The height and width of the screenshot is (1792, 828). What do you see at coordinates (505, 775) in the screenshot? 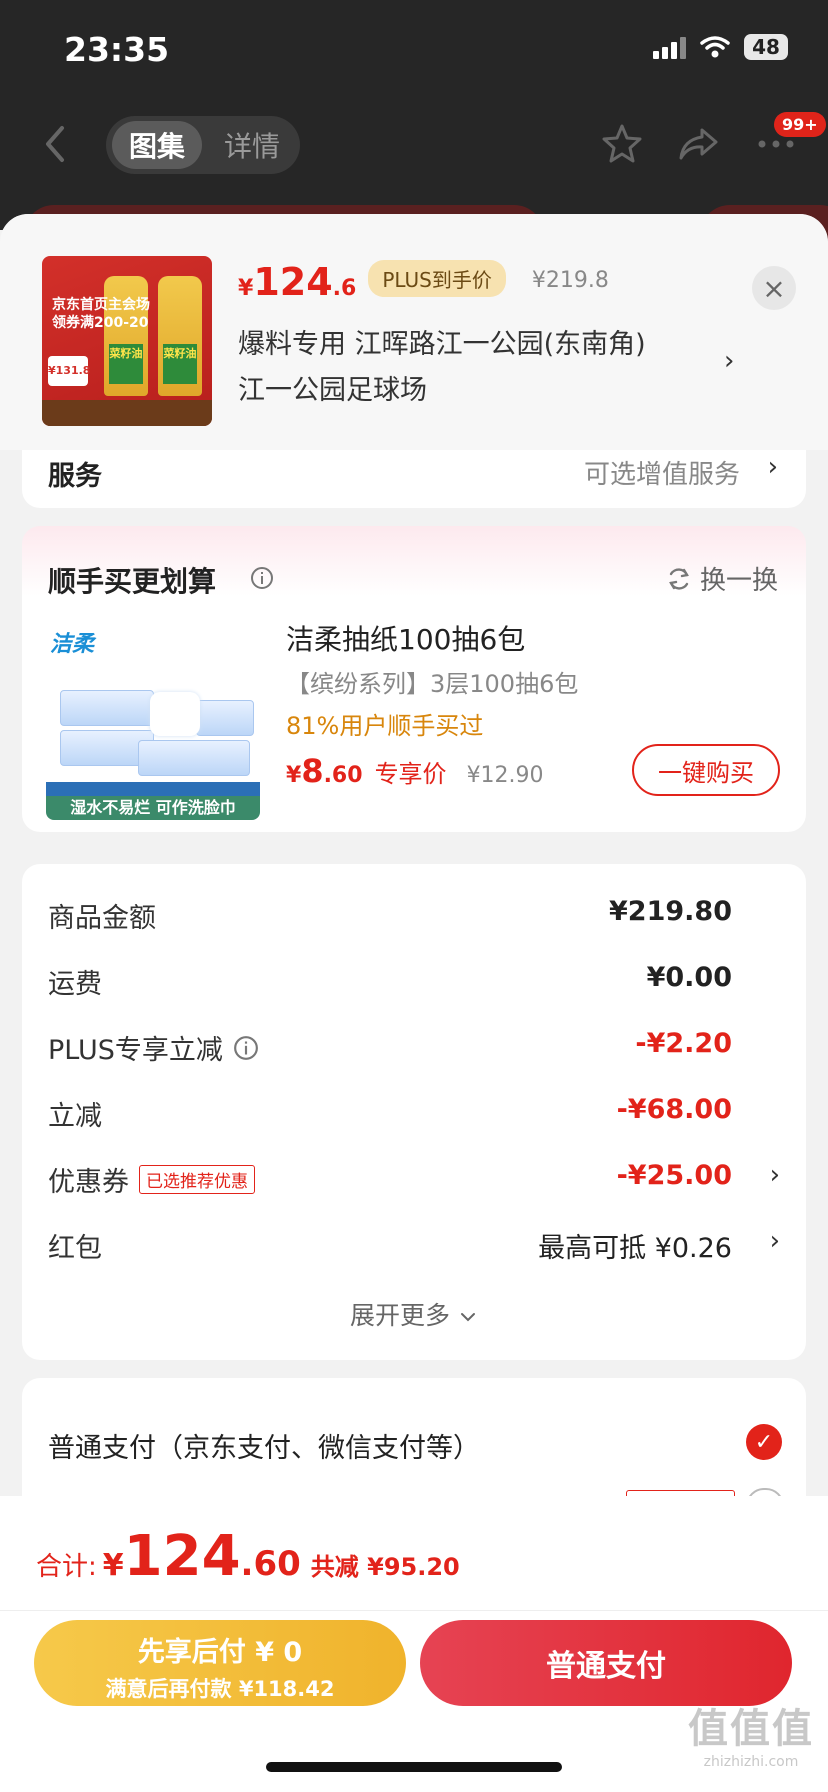
I see `bundle-original-price: ¥12.90` at bounding box center [505, 775].